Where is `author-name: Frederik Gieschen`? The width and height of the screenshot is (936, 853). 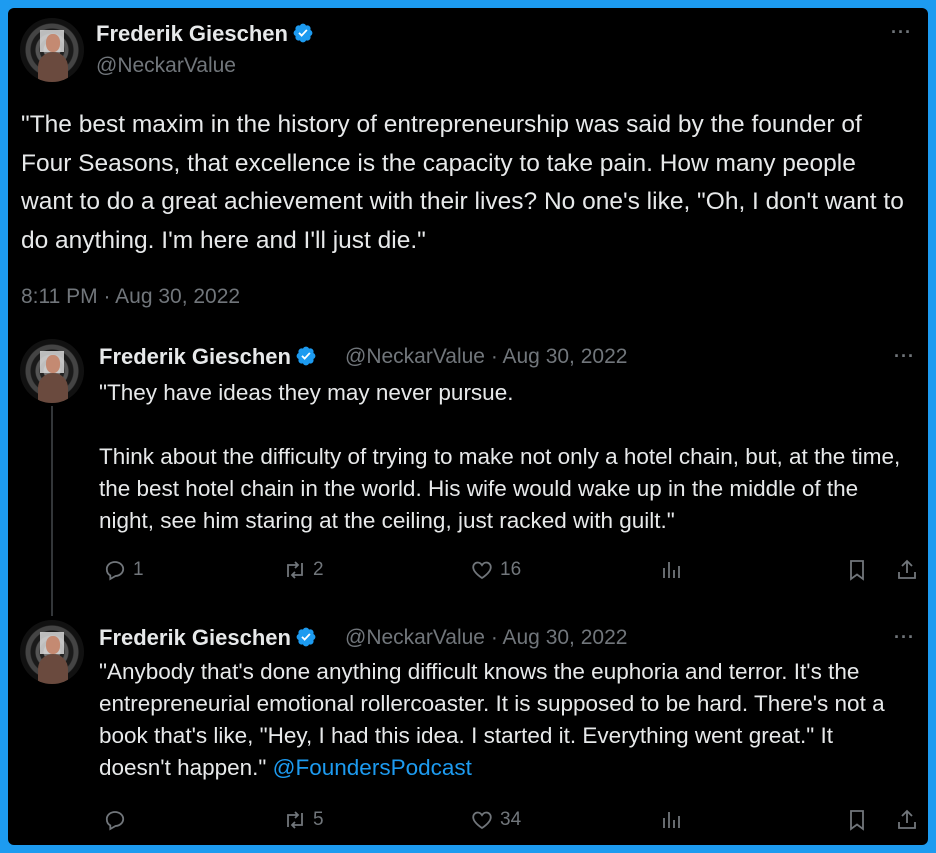 author-name: Frederik Gieschen is located at coordinates (205, 34).